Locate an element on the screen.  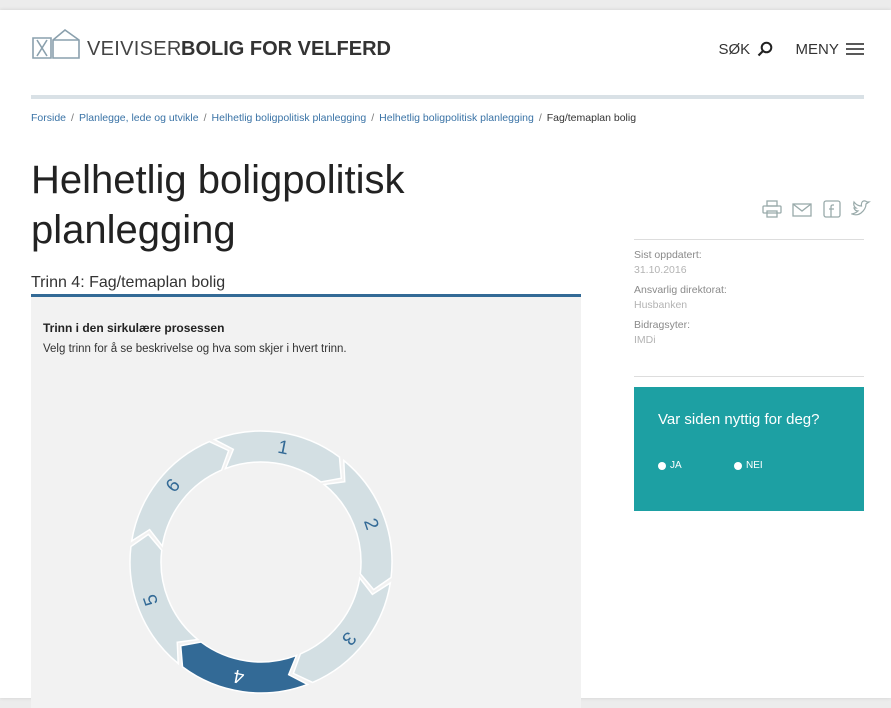
search-button: SØK is located at coordinates (745, 49).